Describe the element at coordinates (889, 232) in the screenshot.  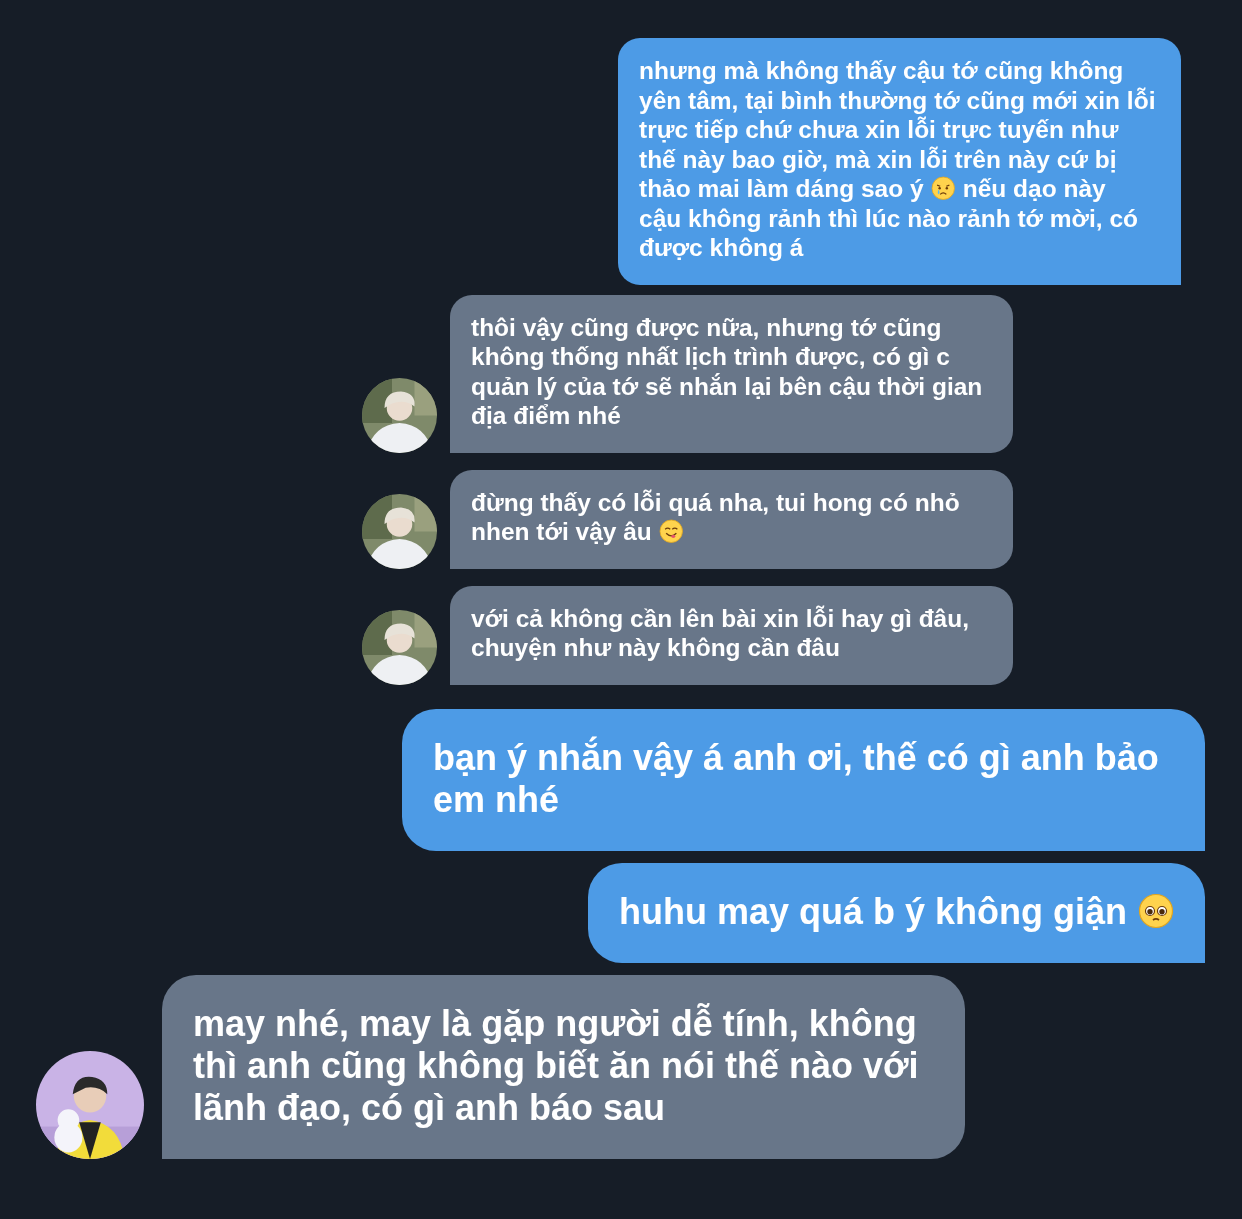
I see `message-text: cậu không rảnh thì lúc nào rảnh tớ mời, có được không á` at that location.